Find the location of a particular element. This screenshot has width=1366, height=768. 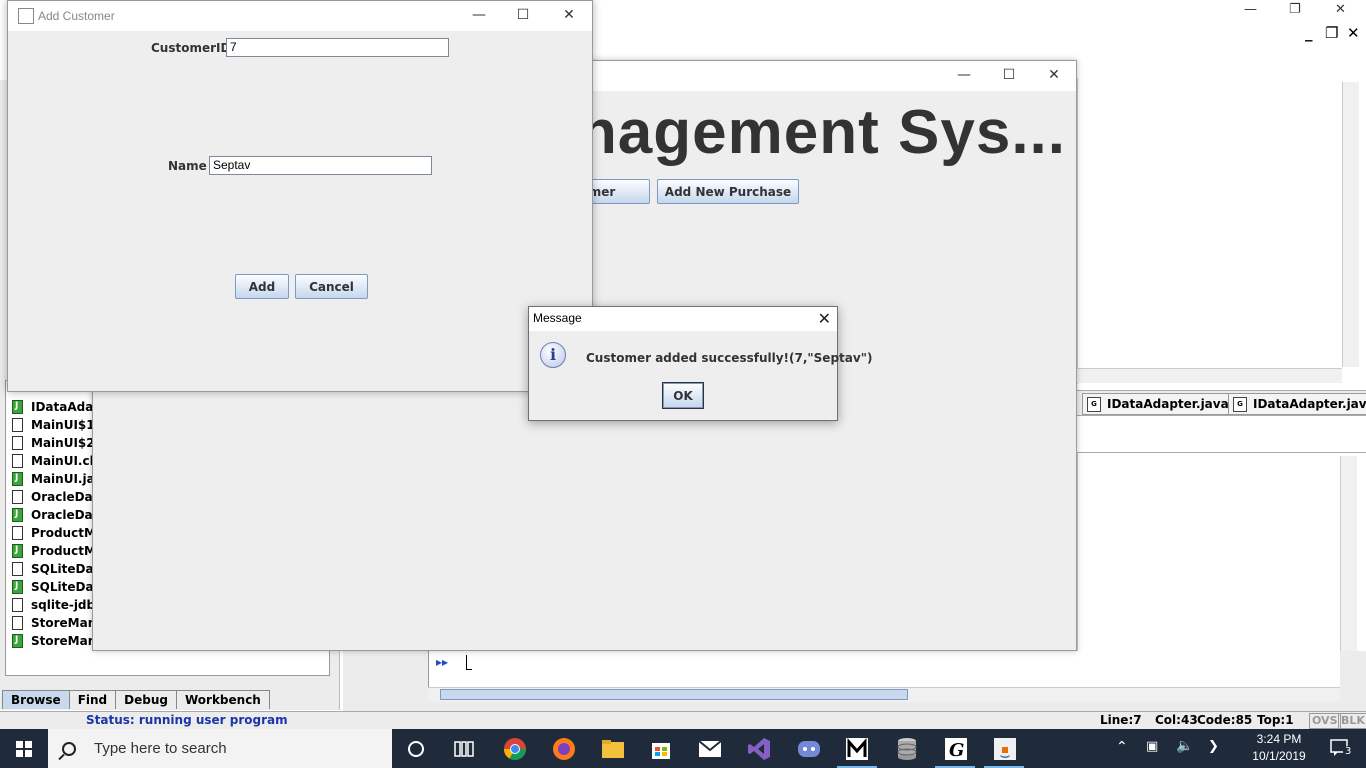

ide-inner-minimize-button: _ is located at coordinates (1309, 33).